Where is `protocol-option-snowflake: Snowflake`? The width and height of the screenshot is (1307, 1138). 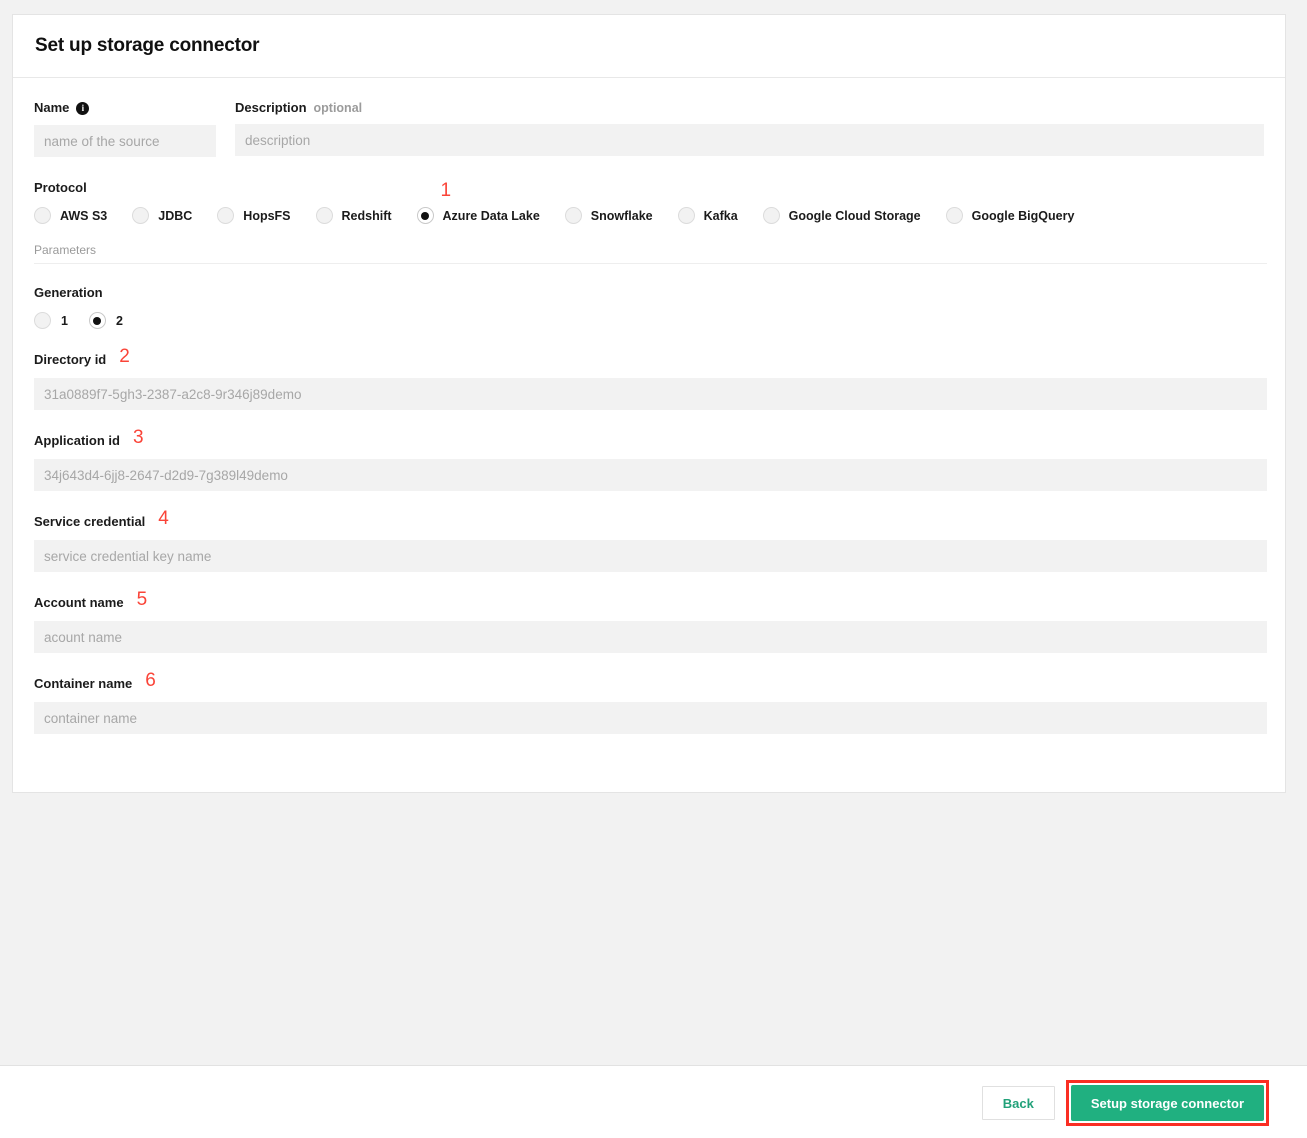
protocol-option-snowflake: Snowflake is located at coordinates (608, 215).